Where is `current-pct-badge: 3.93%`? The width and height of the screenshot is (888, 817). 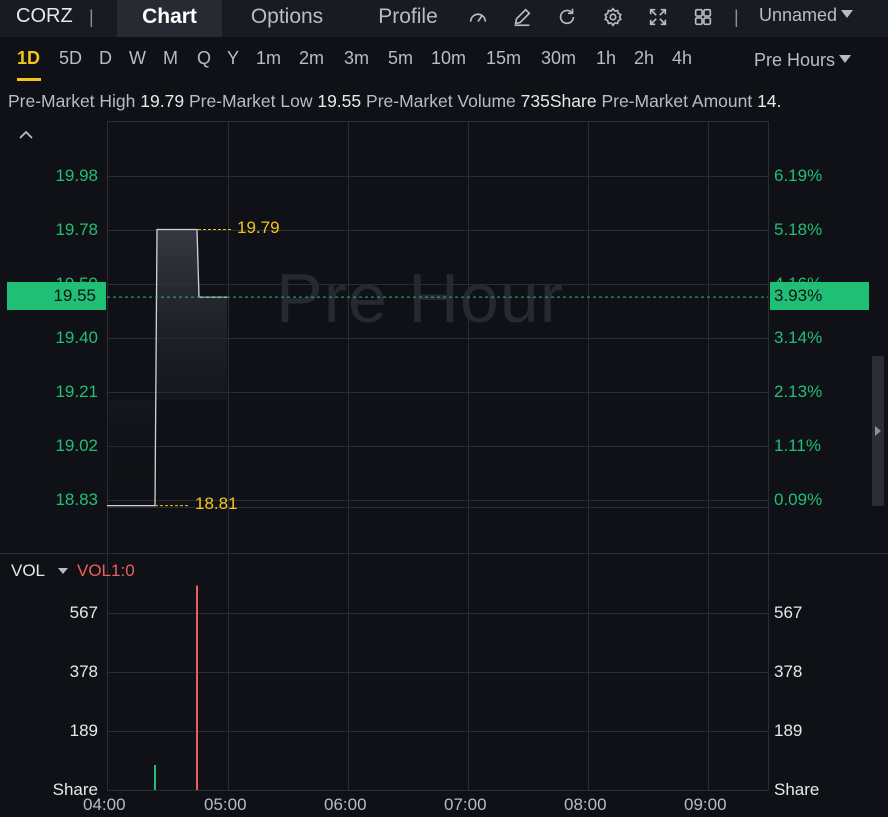
current-pct-badge: 3.93% is located at coordinates (819, 296).